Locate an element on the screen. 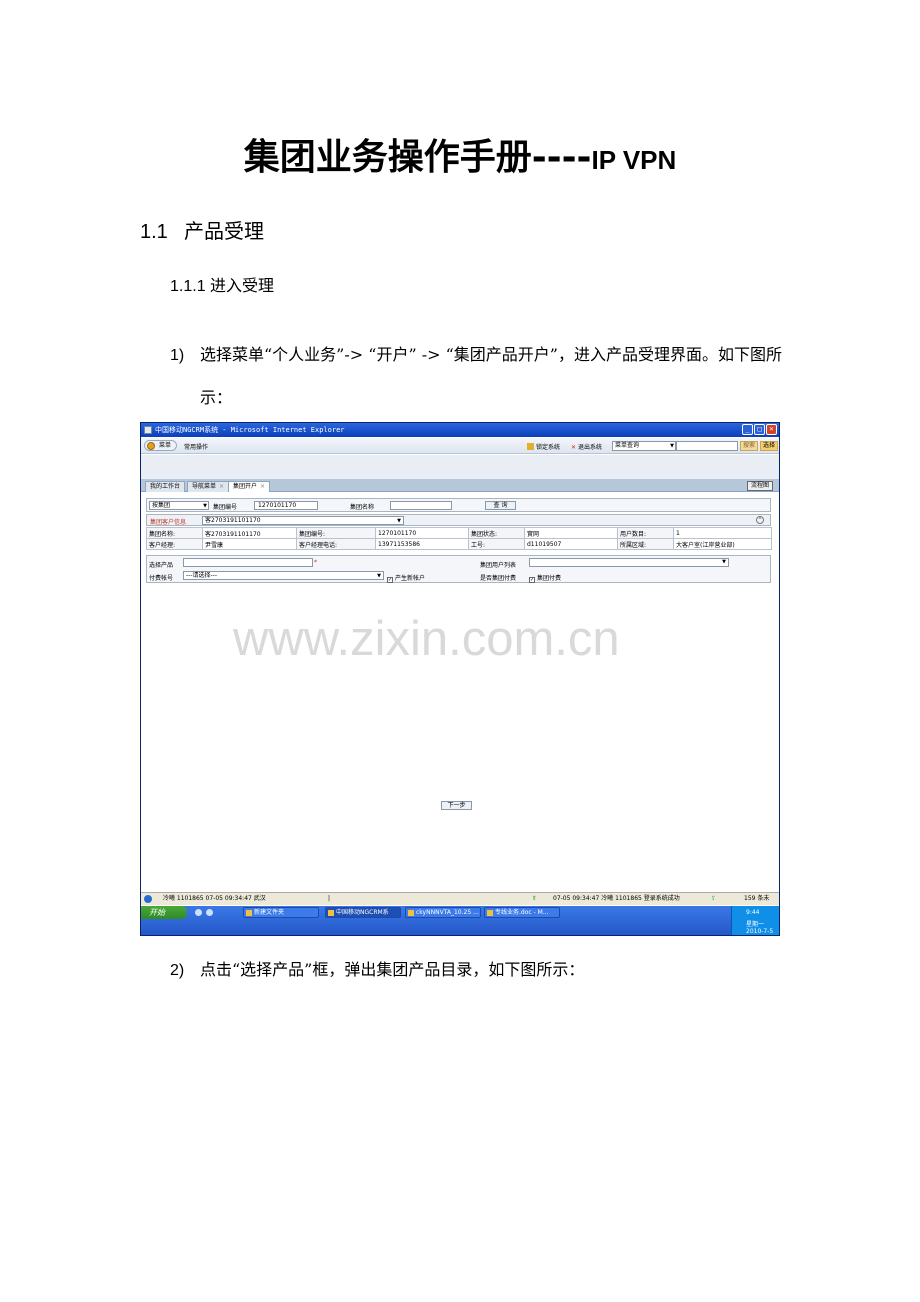 Image resolution: width=920 pixels, height=1302 pixels. quicklaunch-ie-icon is located at coordinates (198, 912).